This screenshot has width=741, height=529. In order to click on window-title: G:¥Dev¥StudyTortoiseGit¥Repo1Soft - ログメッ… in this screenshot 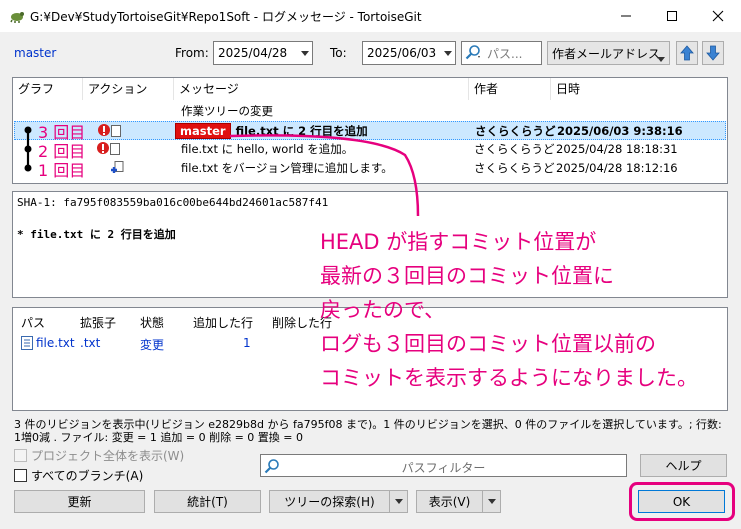, I will do `click(226, 17)`.